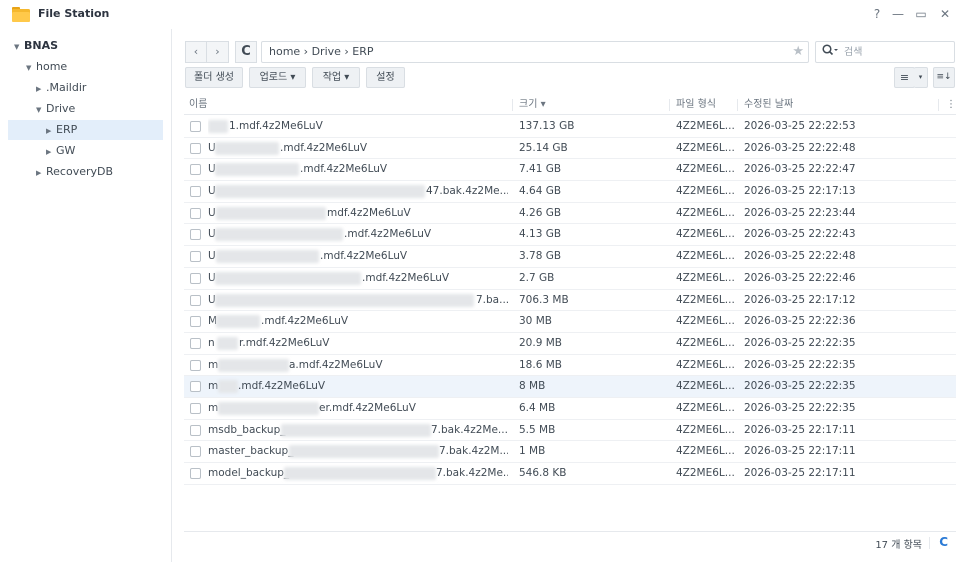 This screenshot has height=562, width=966. I want to click on settings-button: 설정, so click(385, 77).